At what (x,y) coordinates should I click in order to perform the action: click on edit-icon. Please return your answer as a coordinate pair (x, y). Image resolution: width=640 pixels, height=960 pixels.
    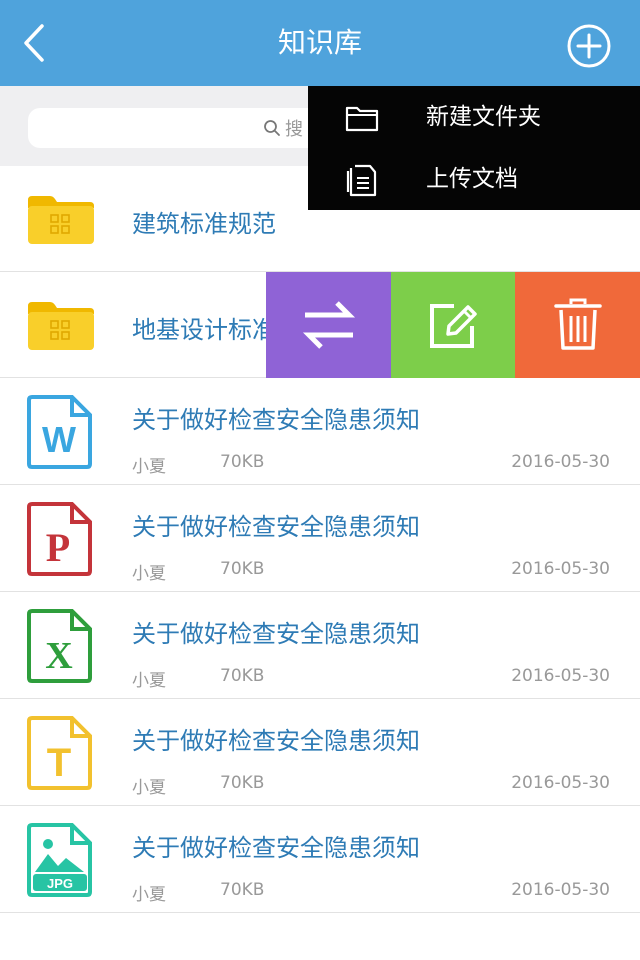
    Looking at the image, I should click on (453, 326).